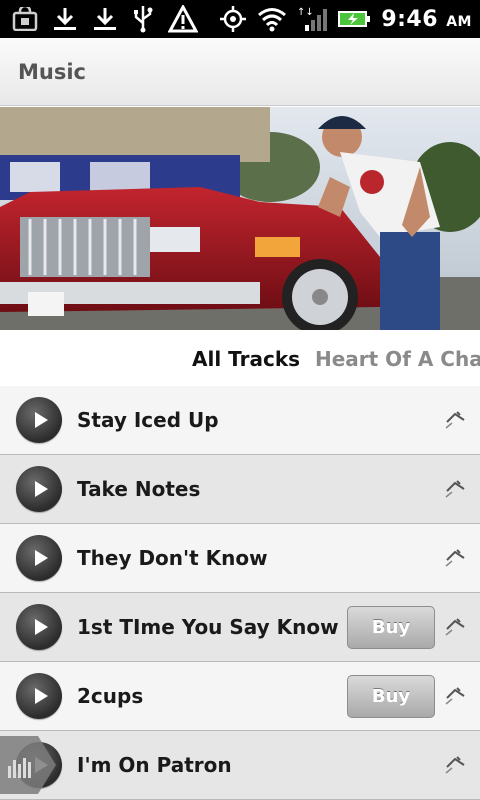 This screenshot has width=480, height=800. I want to click on track-title: 1st TIme You Say Know, so click(208, 627).